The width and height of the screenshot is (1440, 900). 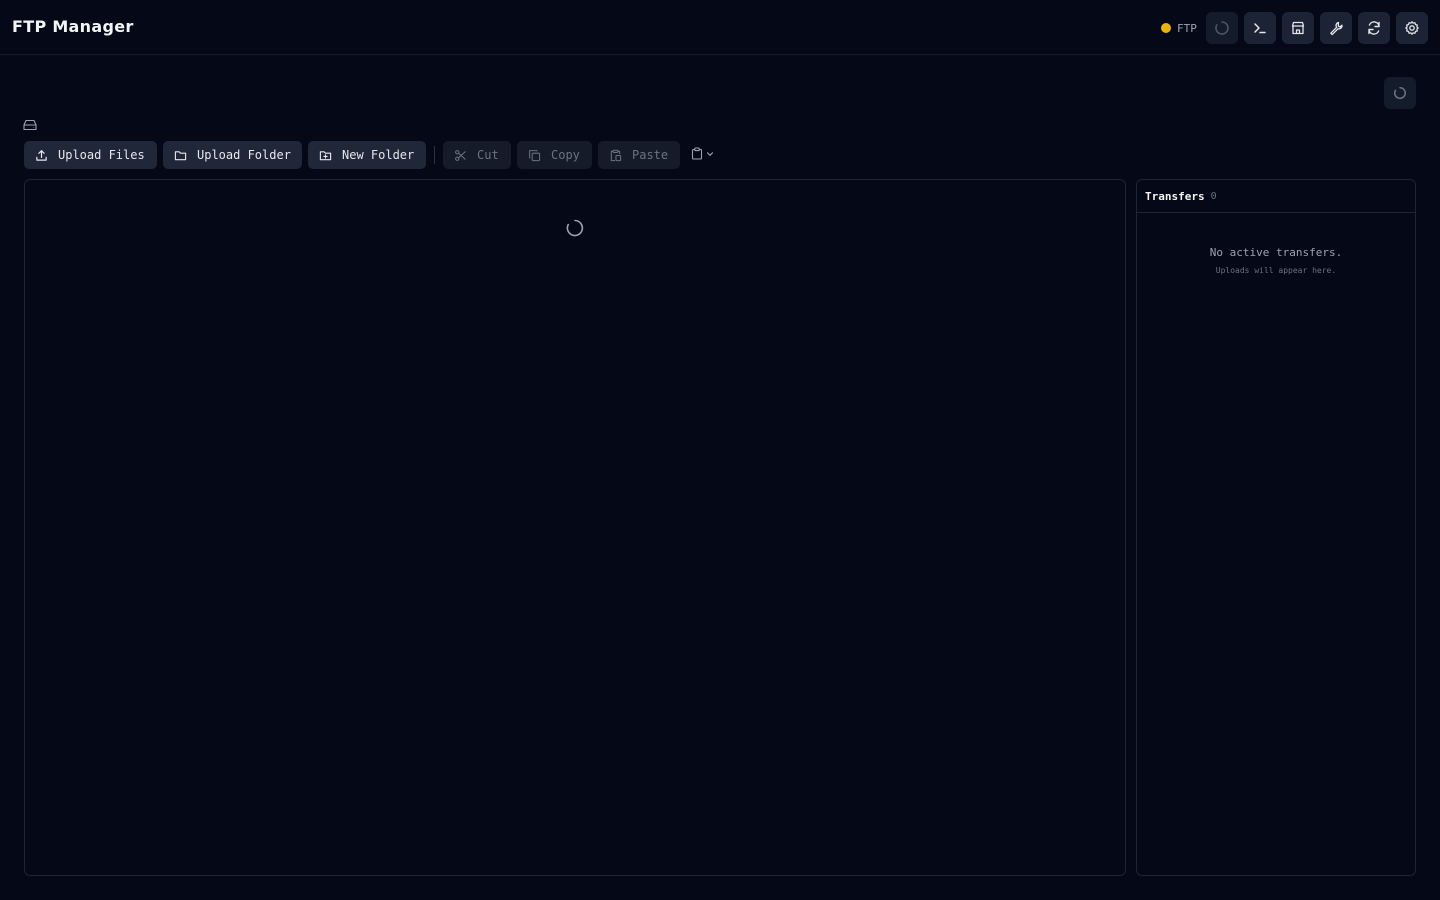 I want to click on upload-files-button: Upload Files, so click(x=90, y=155).